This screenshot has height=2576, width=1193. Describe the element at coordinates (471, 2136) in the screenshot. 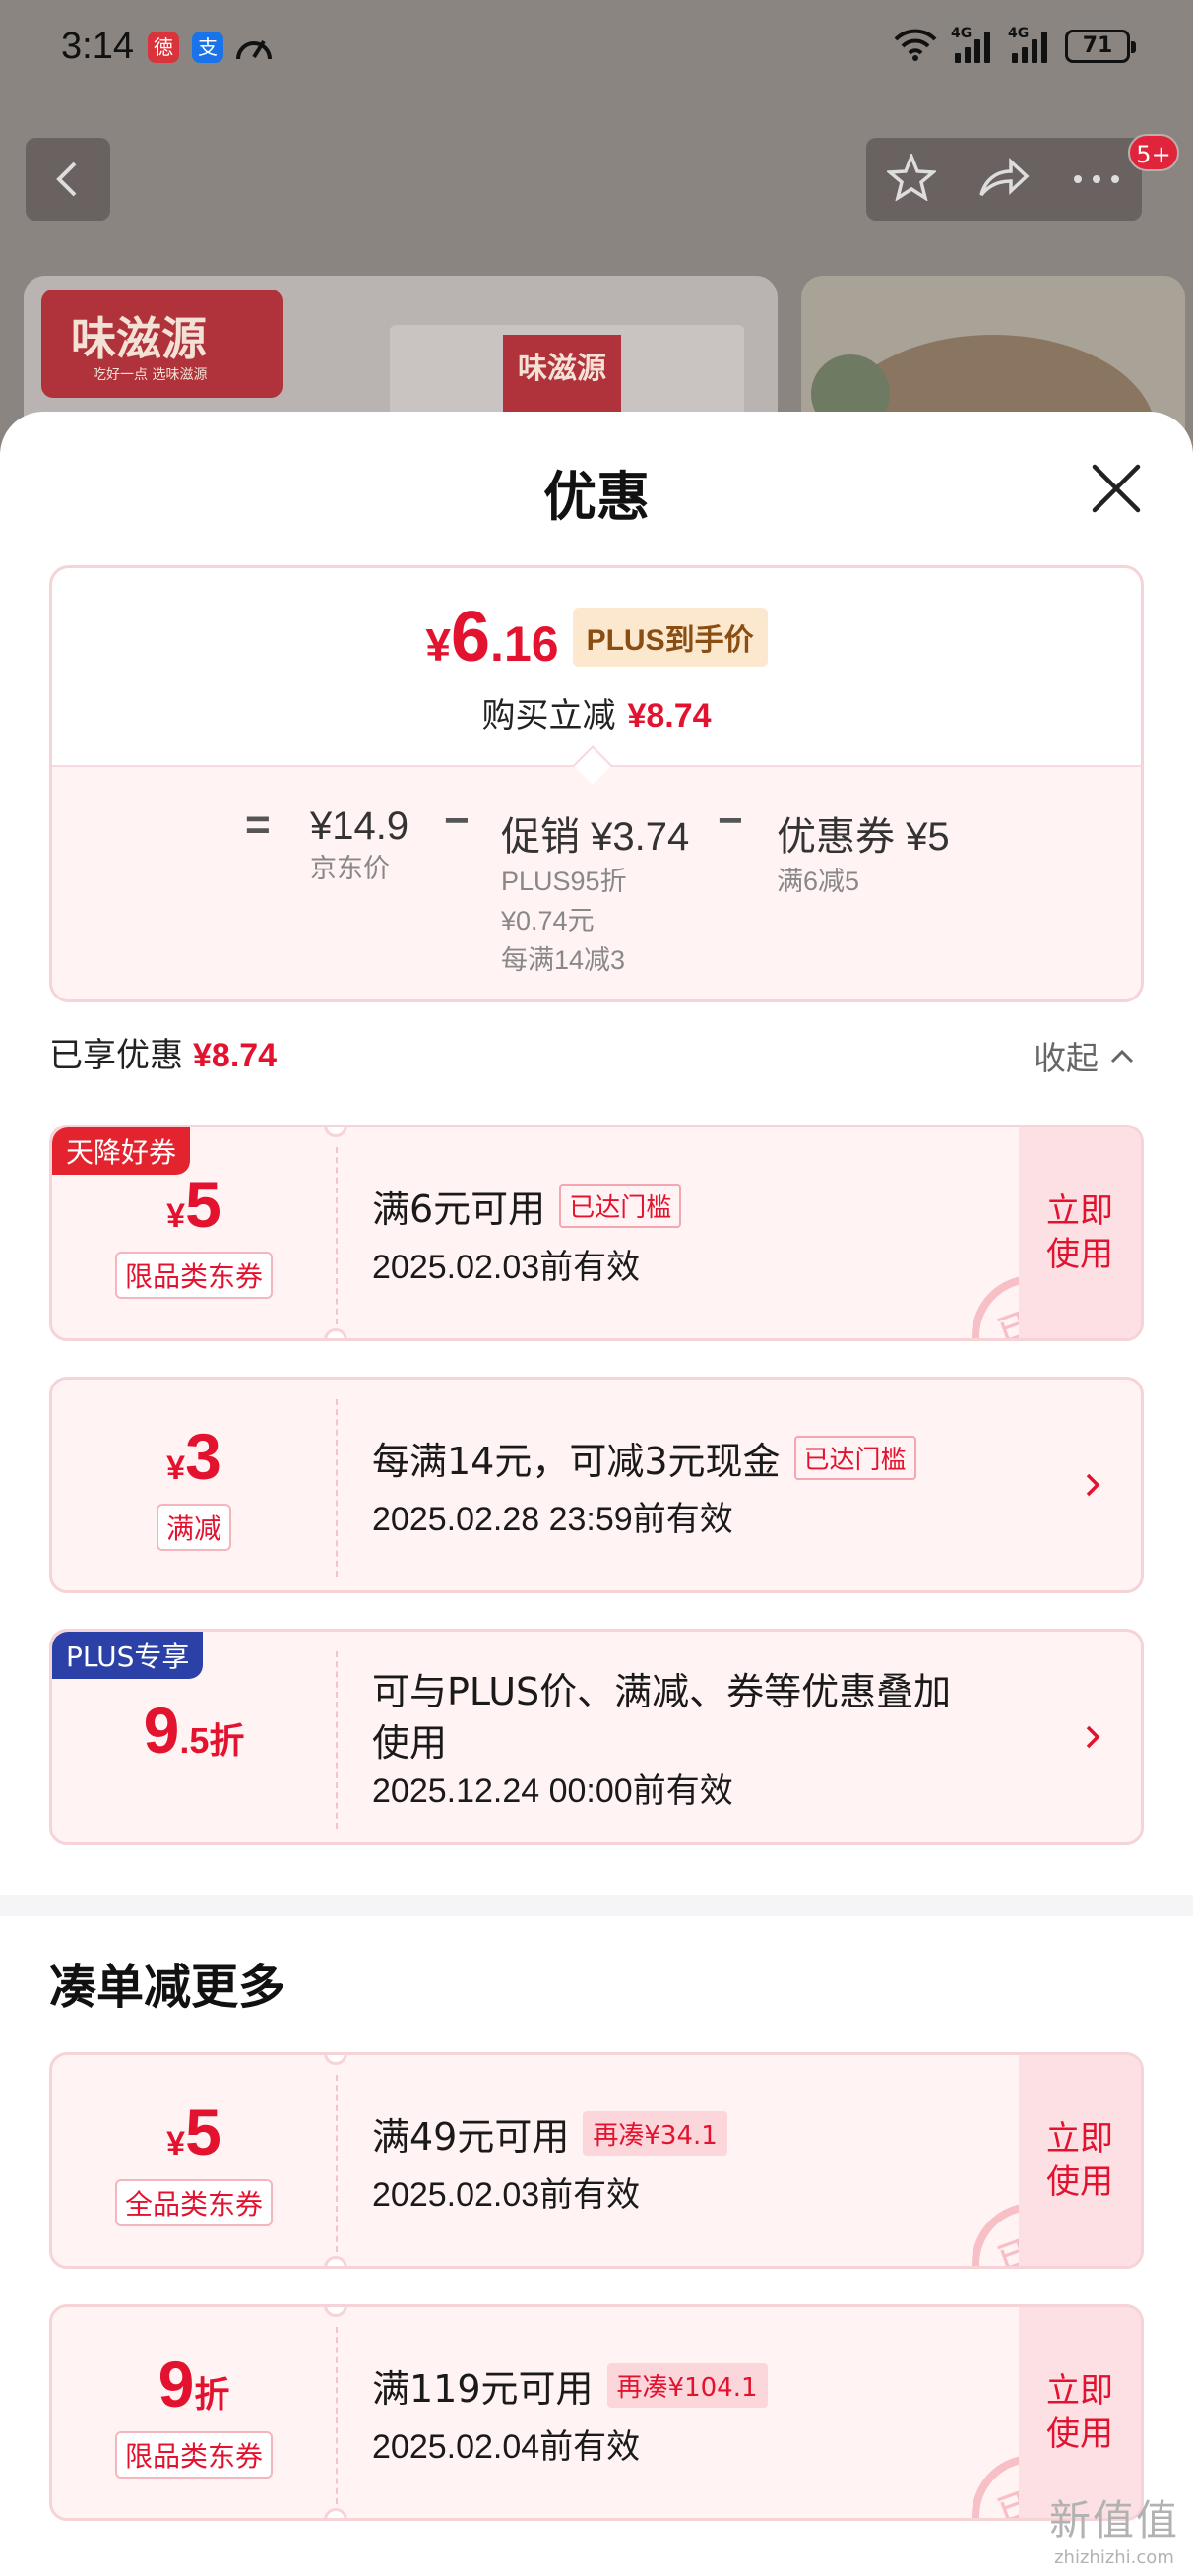

I see `coupon-condition-text: 满49元可用` at that location.